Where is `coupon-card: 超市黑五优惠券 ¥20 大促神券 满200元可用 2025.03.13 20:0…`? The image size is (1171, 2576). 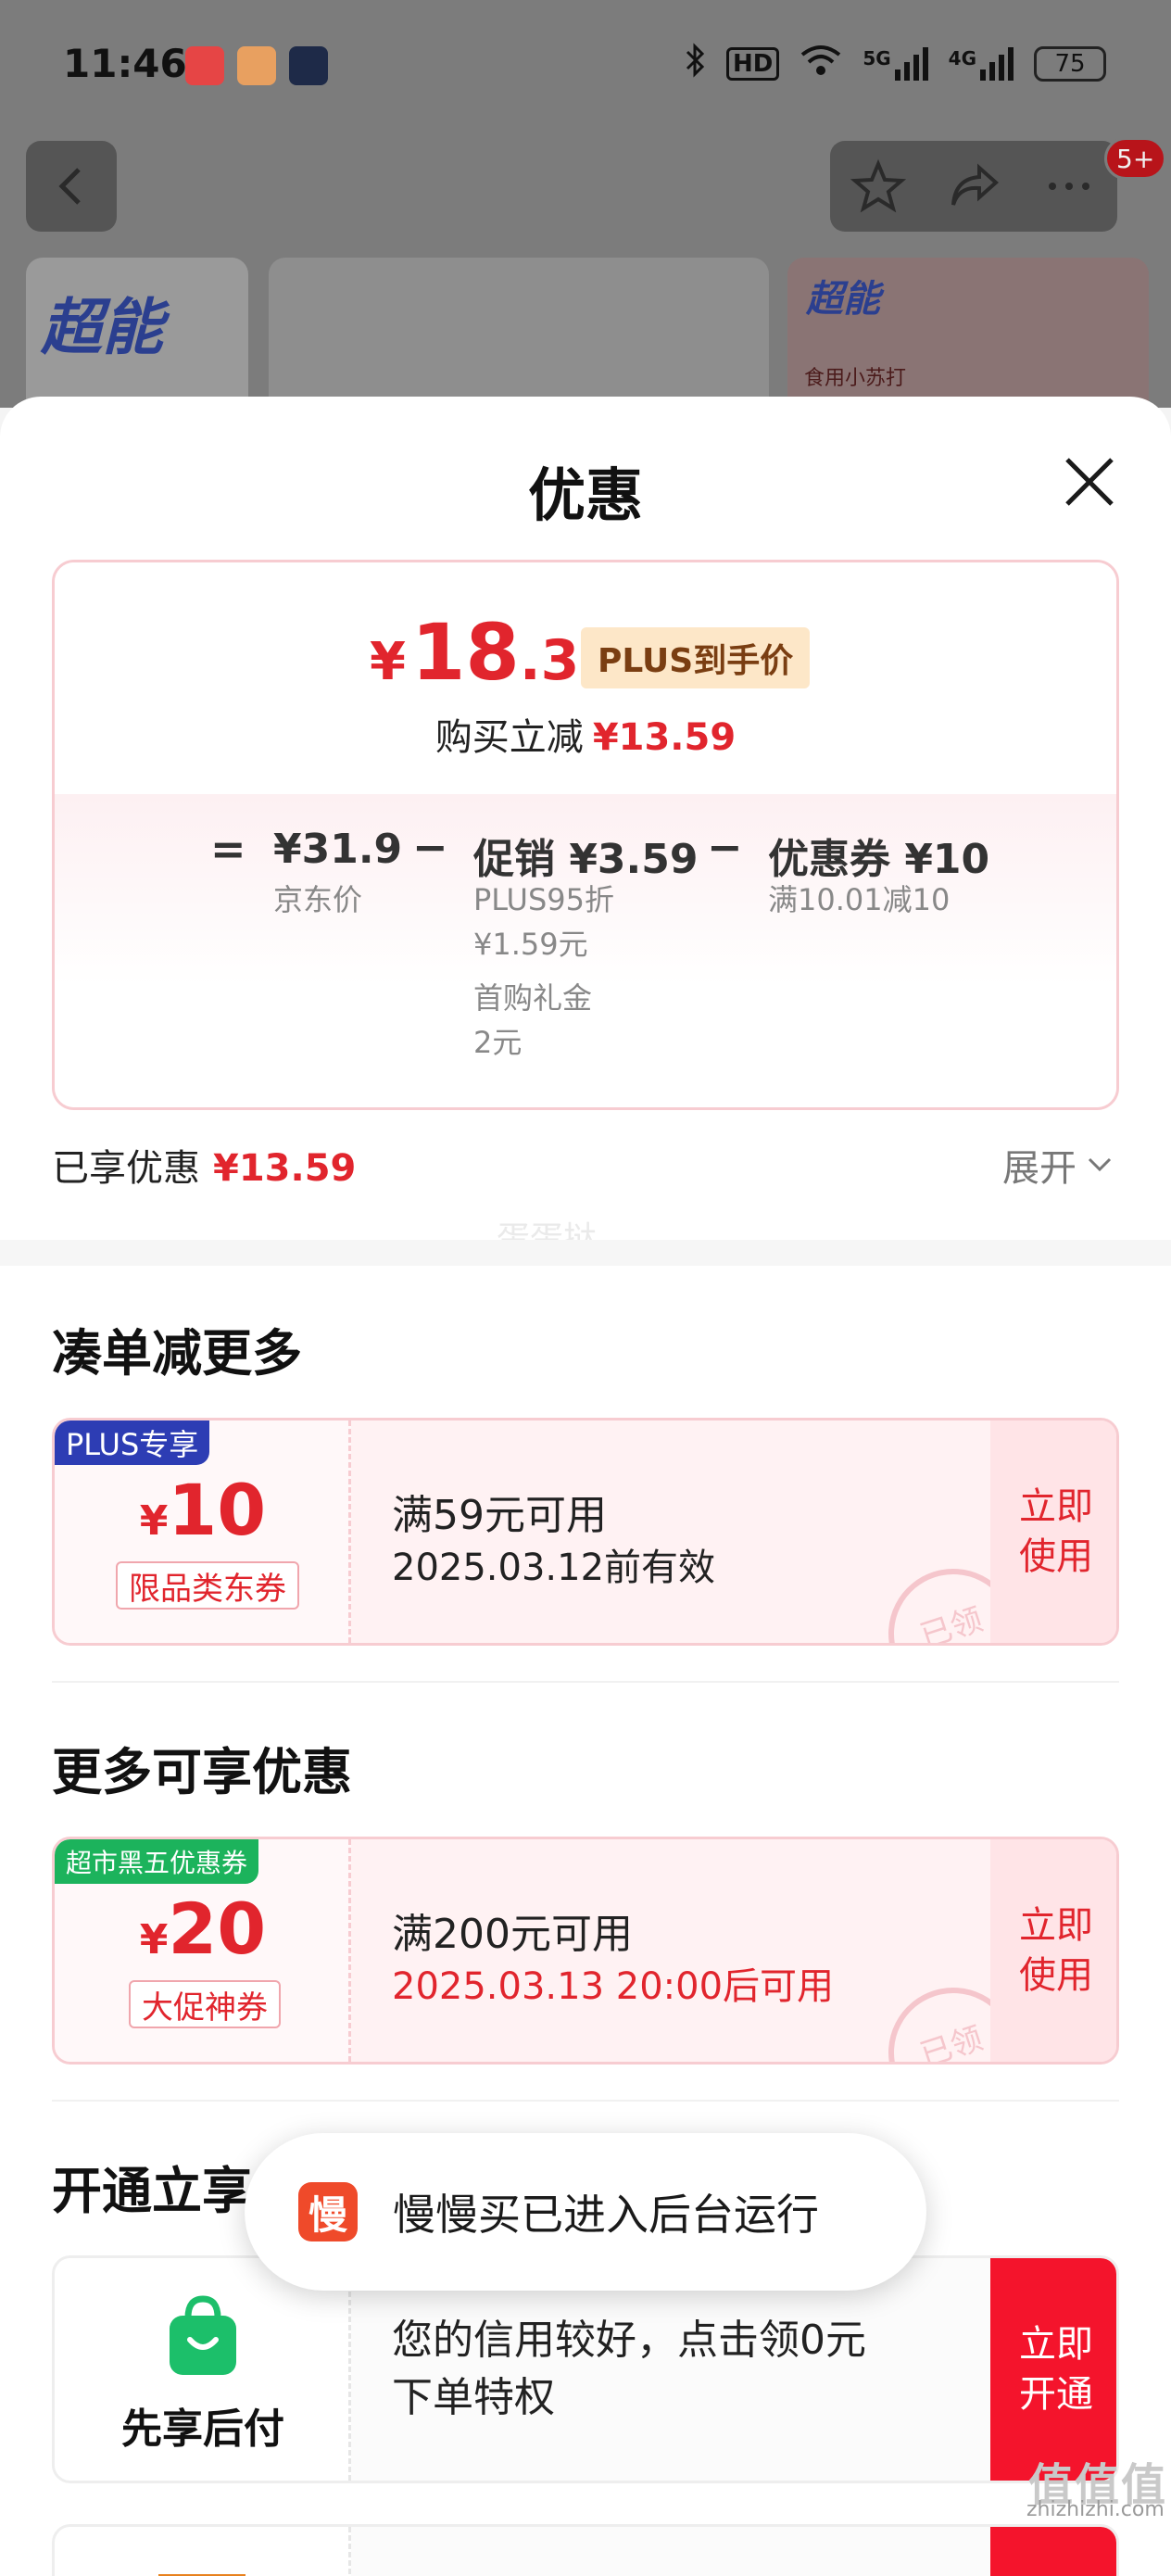 coupon-card: 超市黑五优惠券 ¥20 大促神券 满200元可用 2025.03.13 20:0… is located at coordinates (585, 1951).